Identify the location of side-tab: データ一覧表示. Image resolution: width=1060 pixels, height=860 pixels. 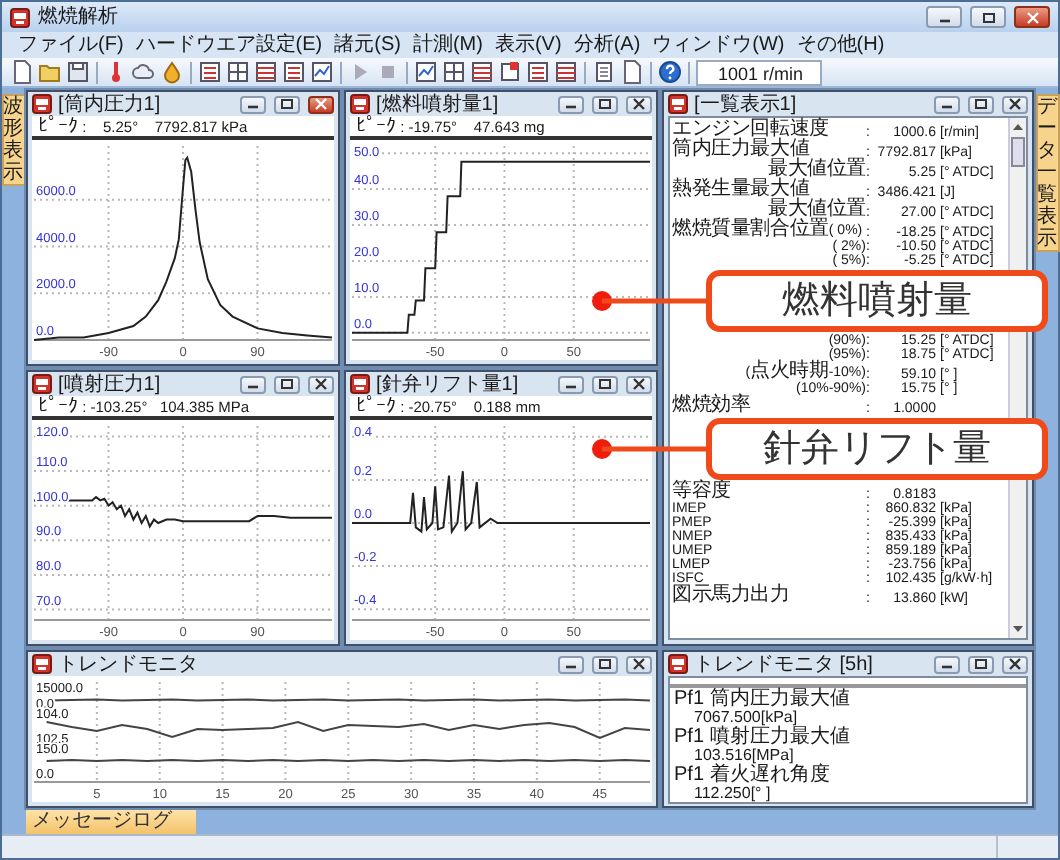
(1047, 173).